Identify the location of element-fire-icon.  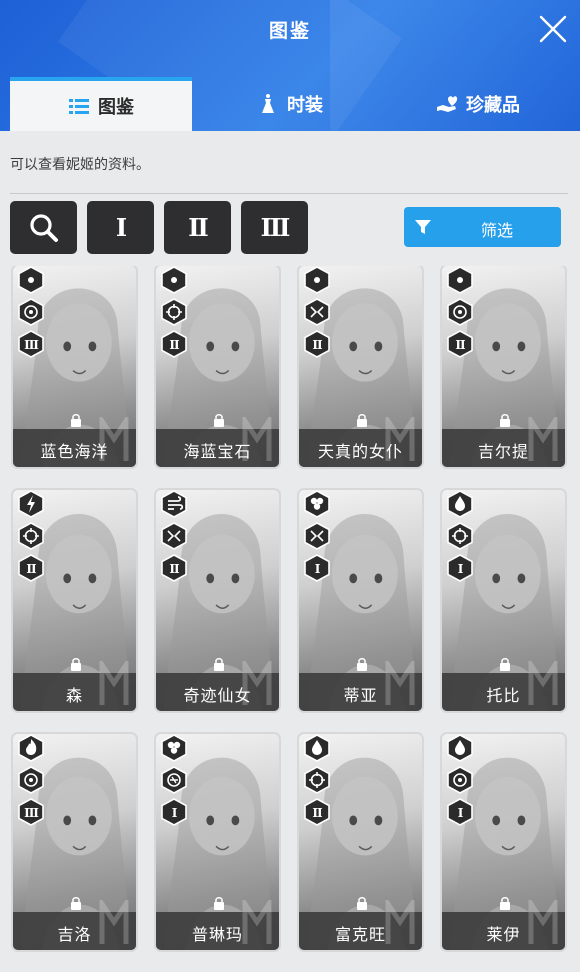
(31, 748).